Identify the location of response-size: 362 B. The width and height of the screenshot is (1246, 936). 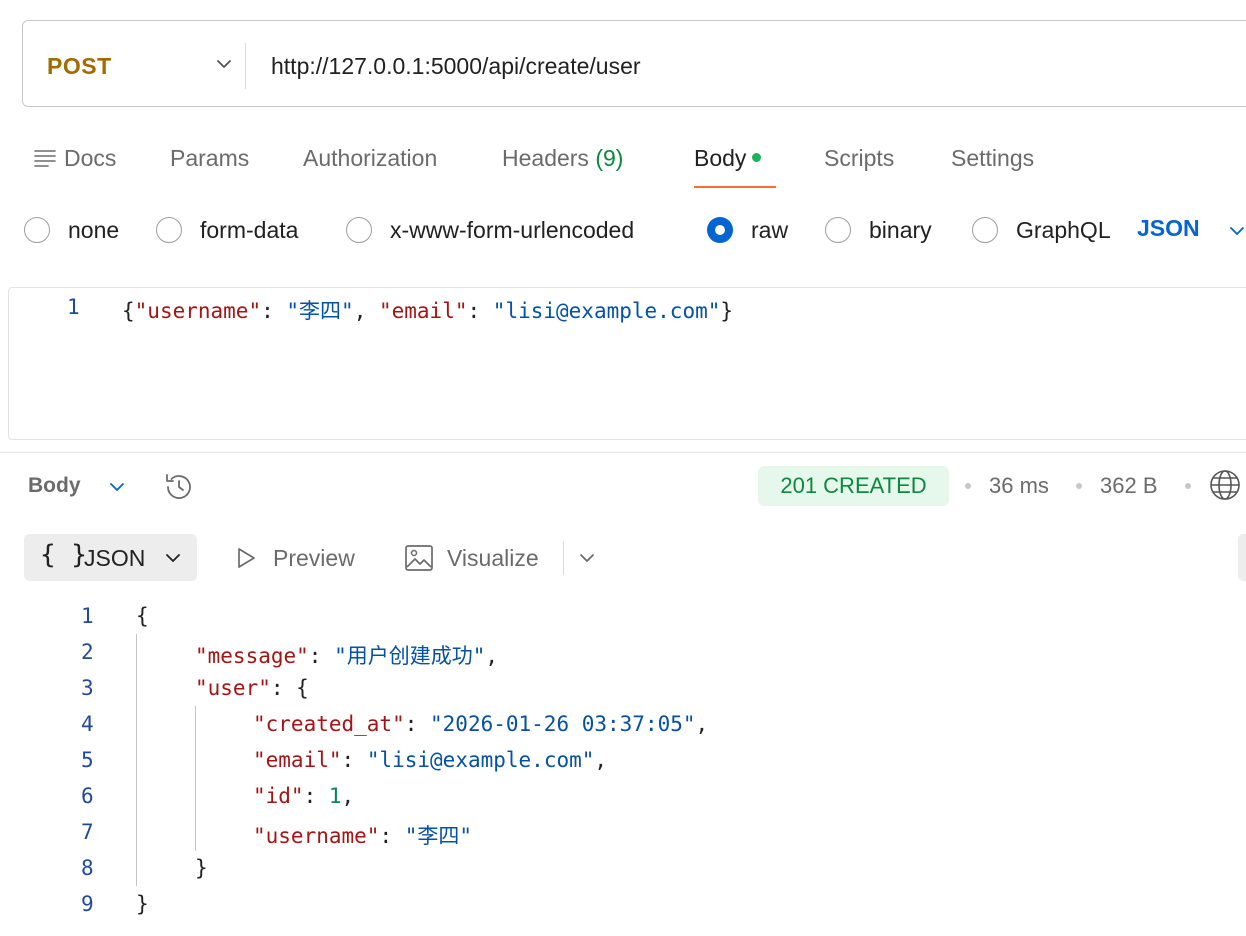
(1129, 486).